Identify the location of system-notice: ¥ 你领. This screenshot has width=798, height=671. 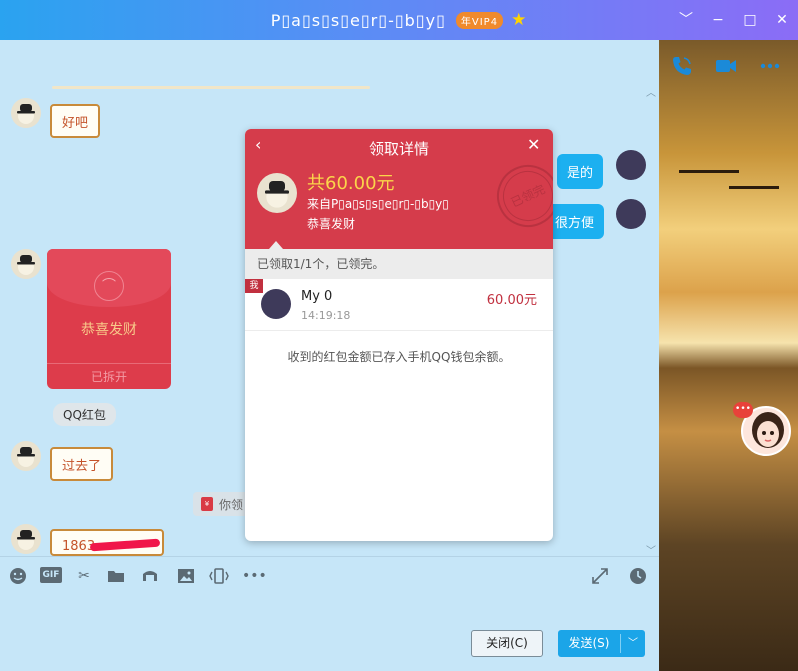
(222, 504).